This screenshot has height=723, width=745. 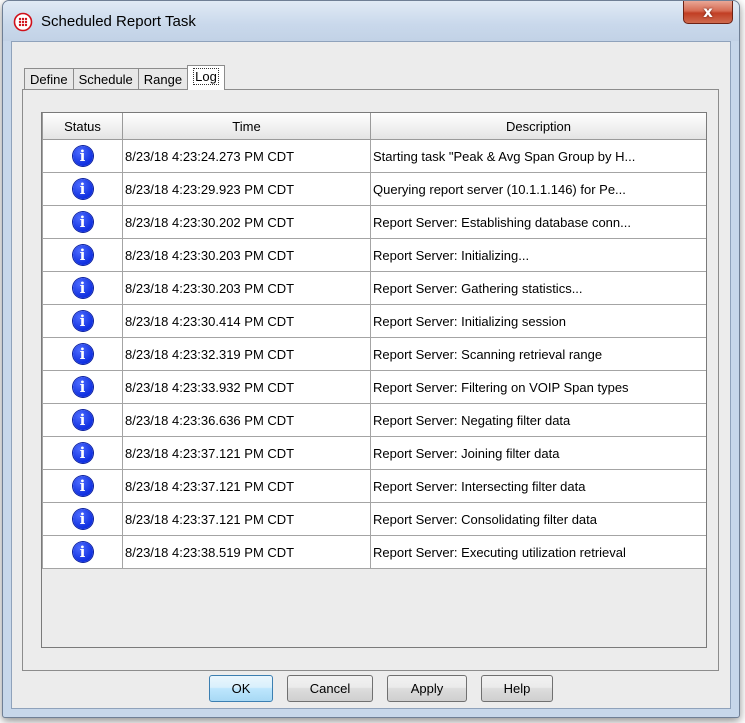 I want to click on description-cell: Report Server: Scanning retrieval range, so click(x=538, y=354).